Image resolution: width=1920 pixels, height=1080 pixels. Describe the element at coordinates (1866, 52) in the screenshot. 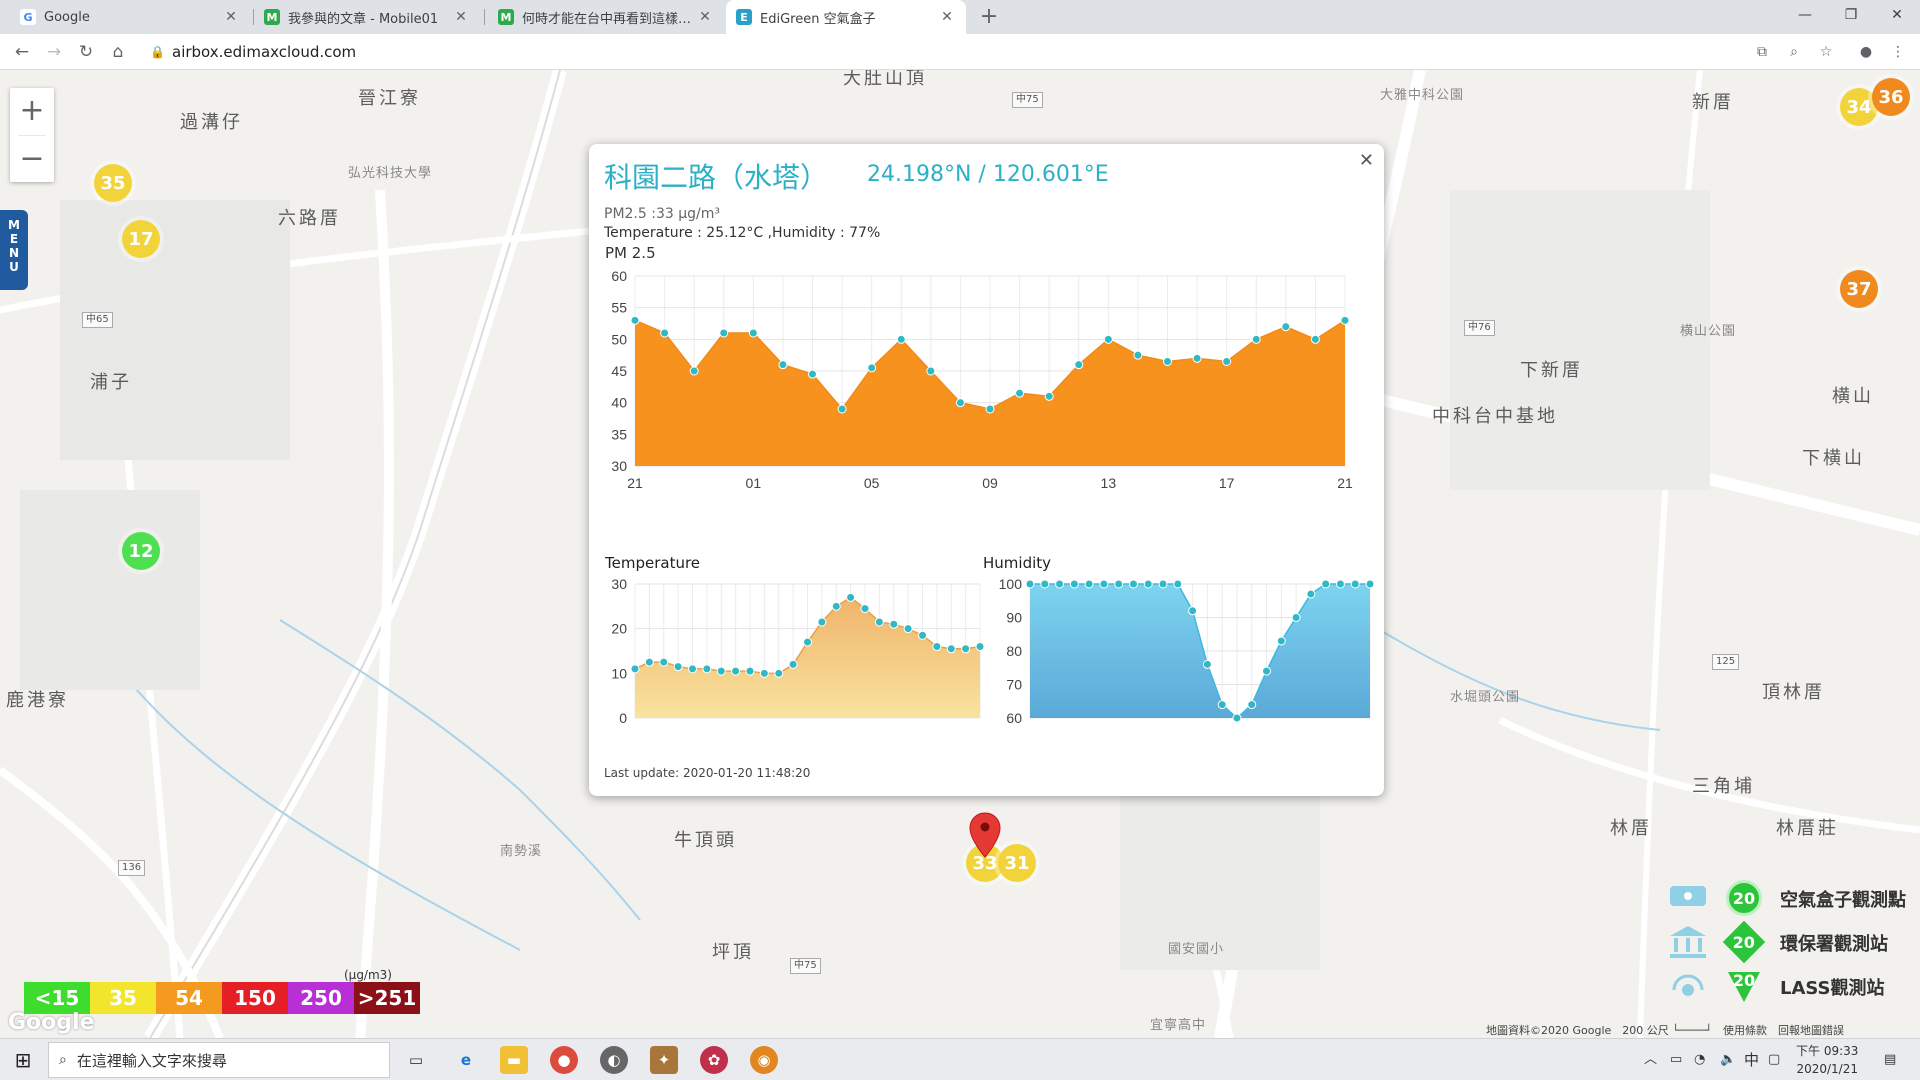

I see `profile-avatar-icon: ●` at that location.